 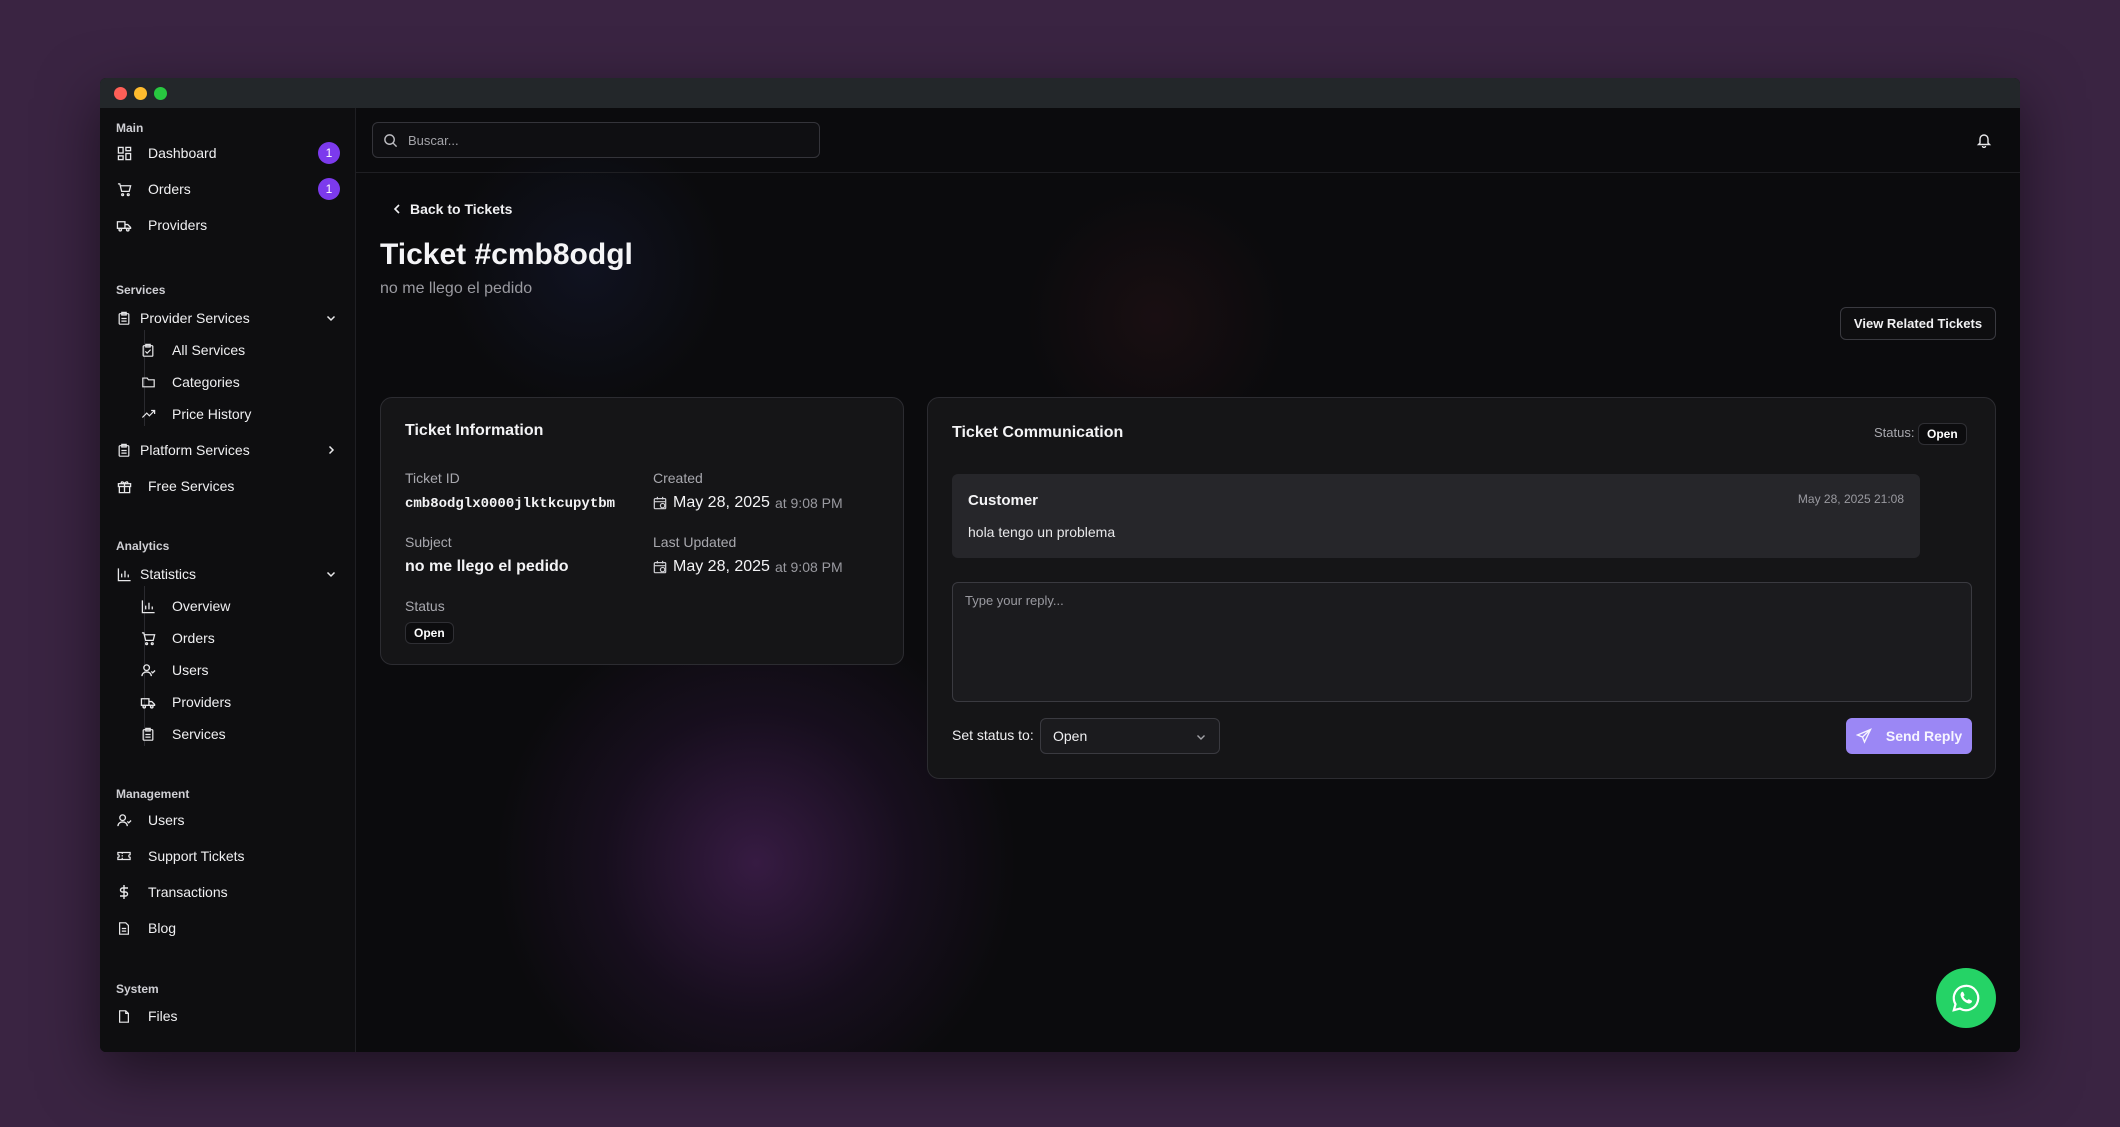 I want to click on sidebar-item-label: Providers, so click(x=202, y=702).